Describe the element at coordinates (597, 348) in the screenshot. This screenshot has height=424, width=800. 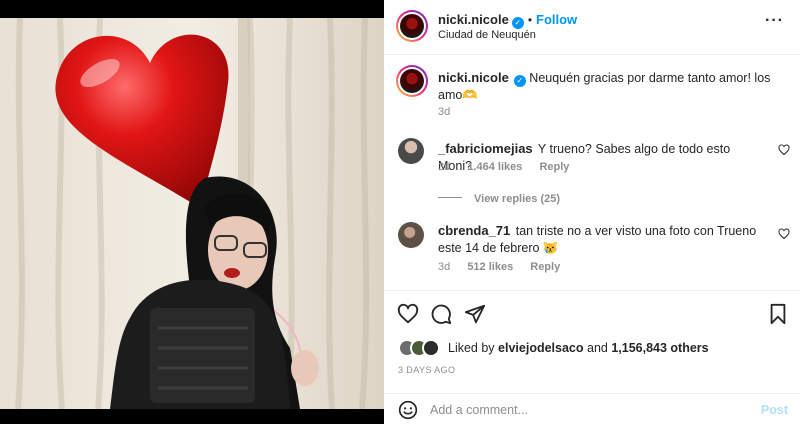
I see `liked-by-conjunction: and` at that location.